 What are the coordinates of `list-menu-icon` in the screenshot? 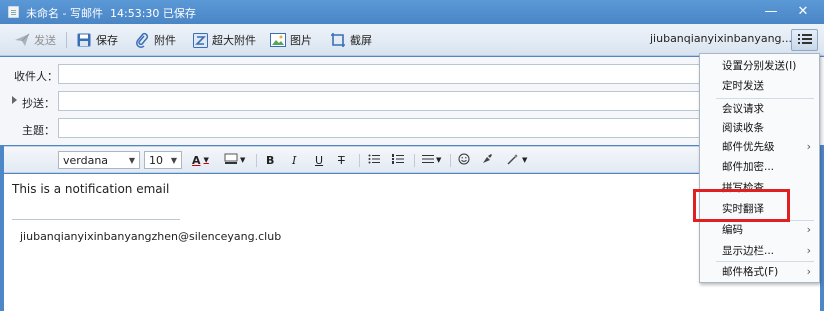 It's located at (804, 40).